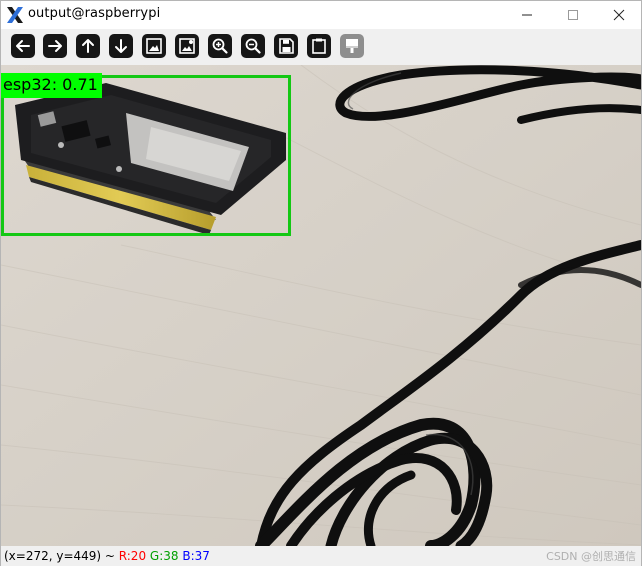 The width and height of the screenshot is (642, 567). I want to click on copy-button, so click(319, 46).